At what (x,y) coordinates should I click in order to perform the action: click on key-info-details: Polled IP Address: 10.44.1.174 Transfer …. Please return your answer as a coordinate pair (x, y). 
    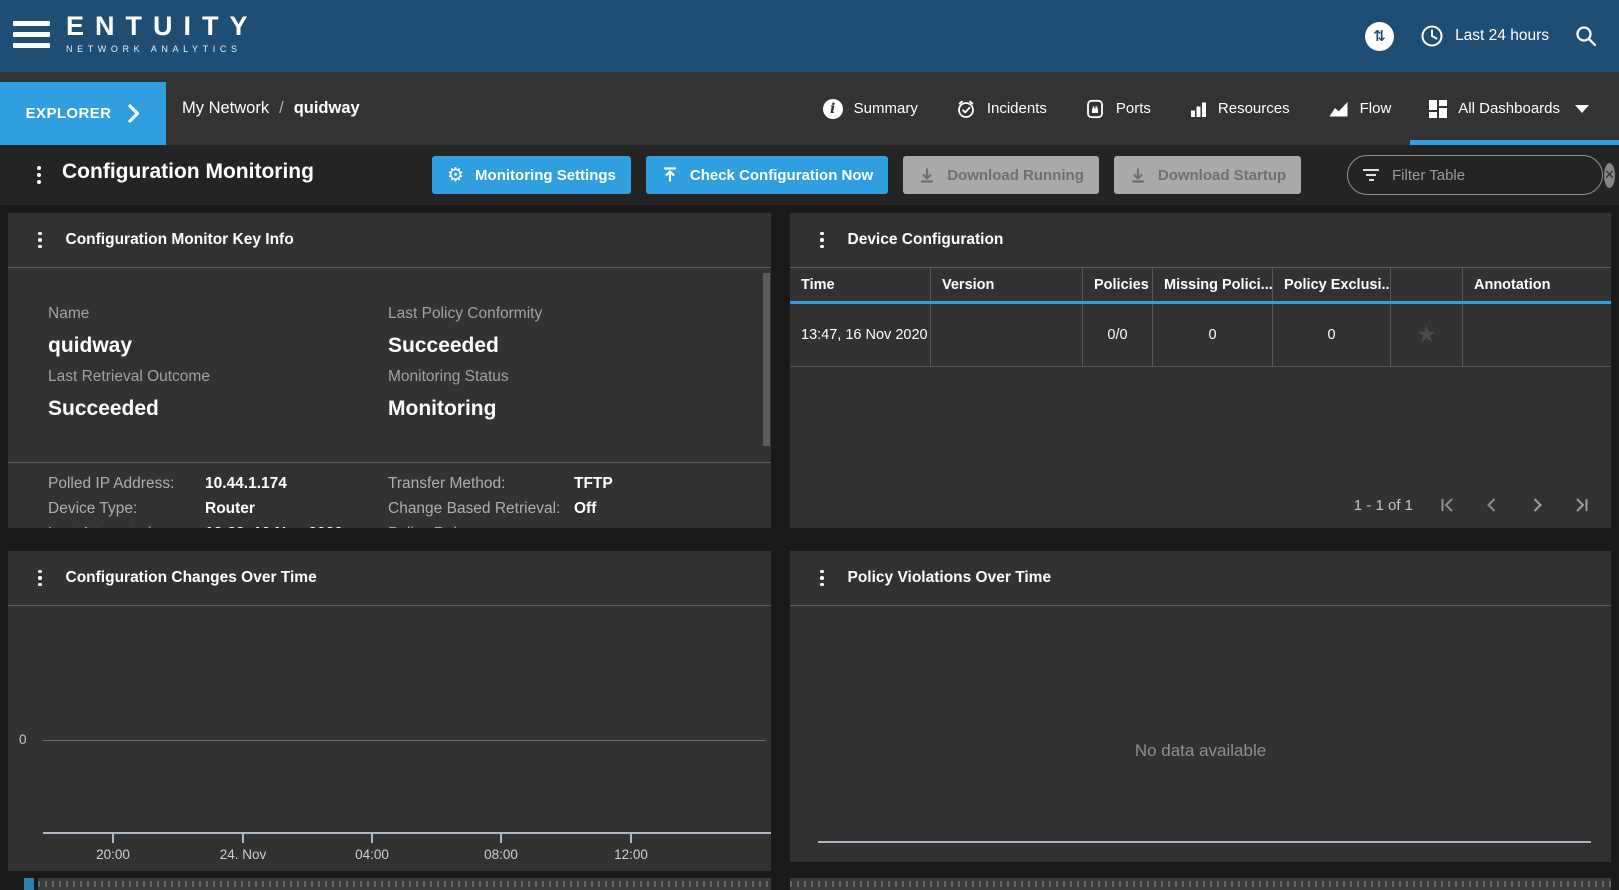
    Looking at the image, I should click on (409, 500).